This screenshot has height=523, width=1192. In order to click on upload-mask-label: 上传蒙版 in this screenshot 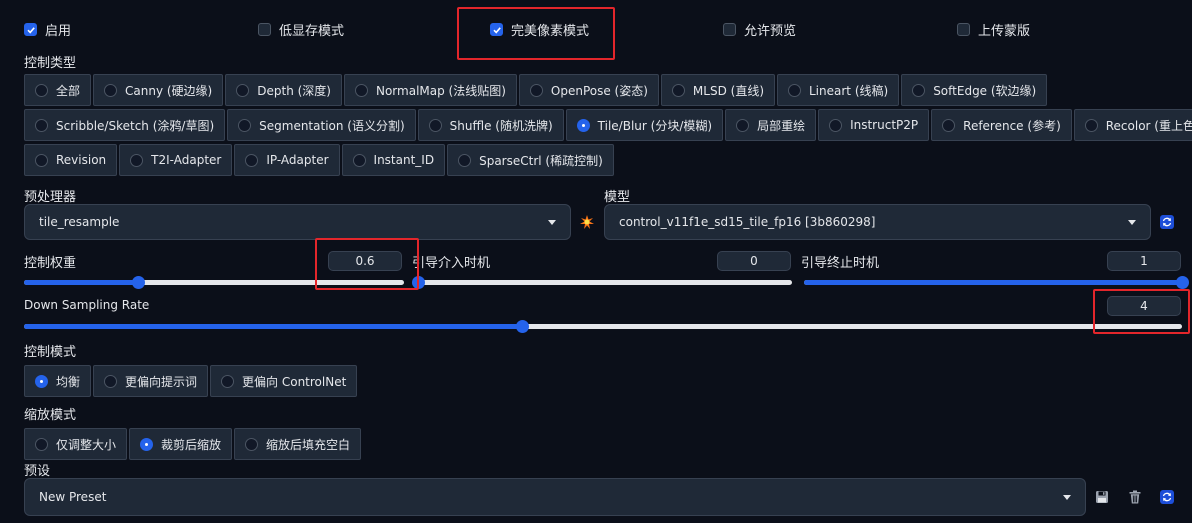, I will do `click(1004, 31)`.